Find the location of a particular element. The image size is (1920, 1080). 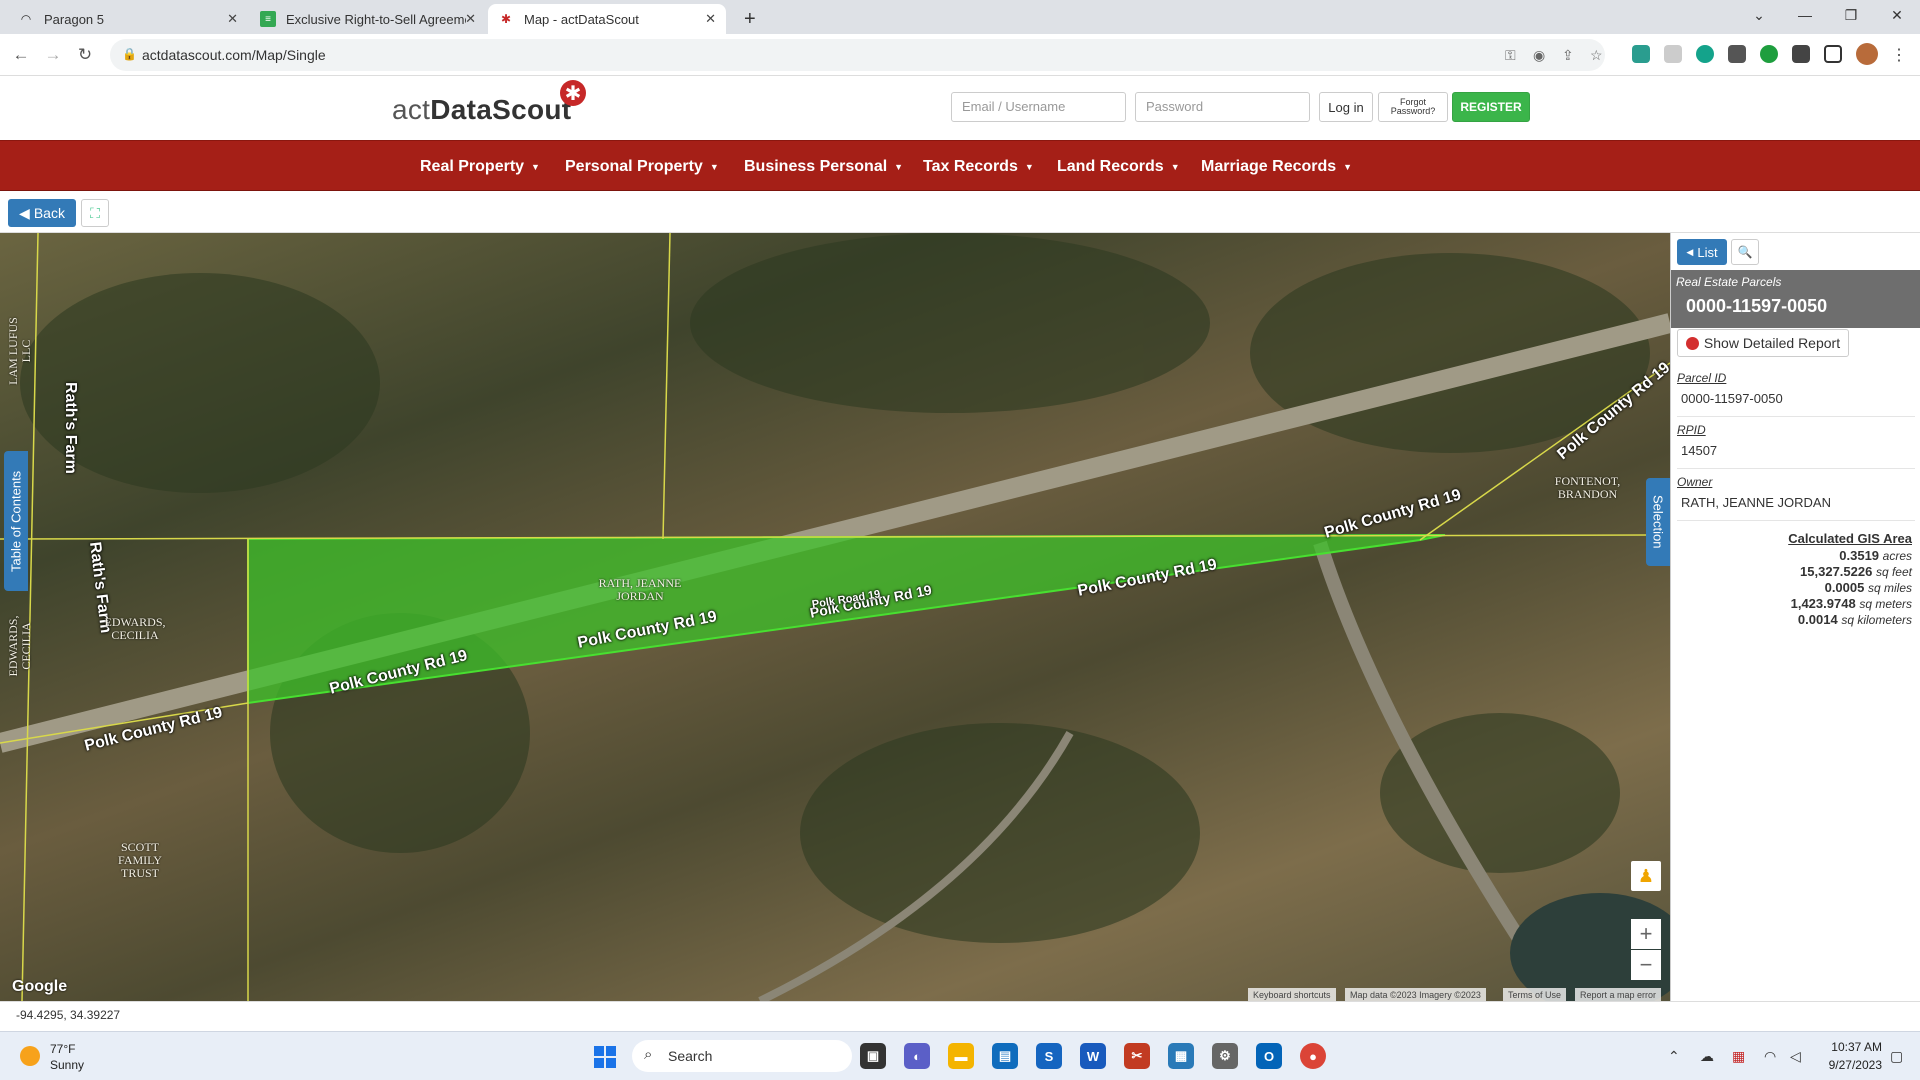

report-icon is located at coordinates (1692, 343).